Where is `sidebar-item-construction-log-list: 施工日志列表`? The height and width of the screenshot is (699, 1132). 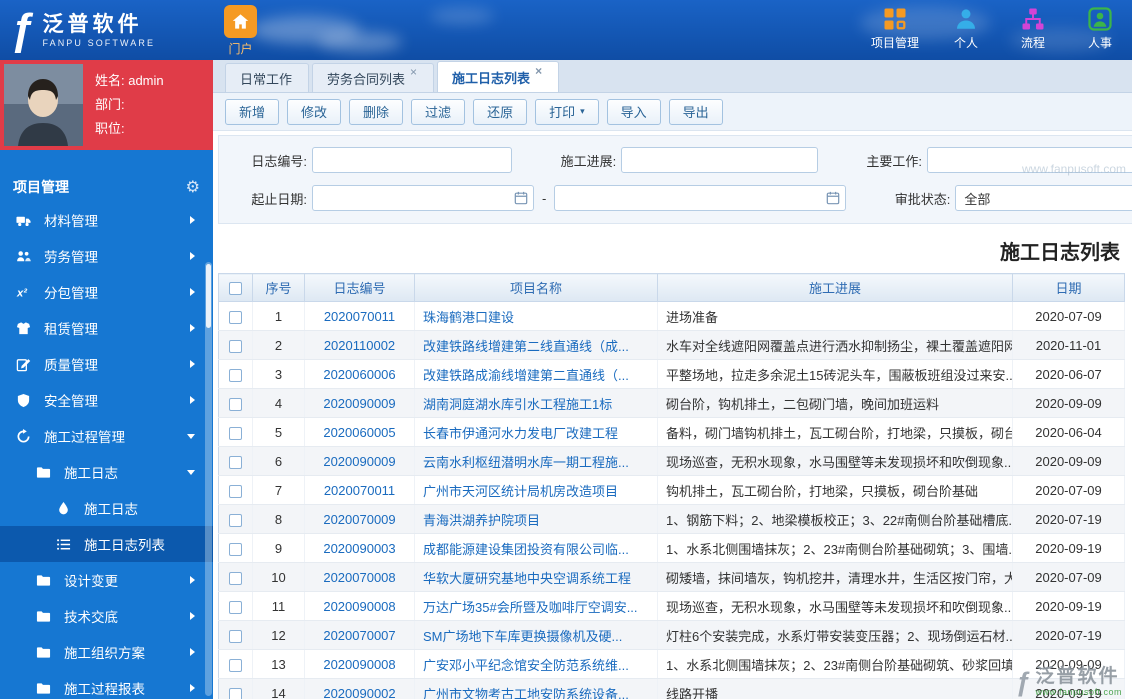 sidebar-item-construction-log-list: 施工日志列表 is located at coordinates (106, 544).